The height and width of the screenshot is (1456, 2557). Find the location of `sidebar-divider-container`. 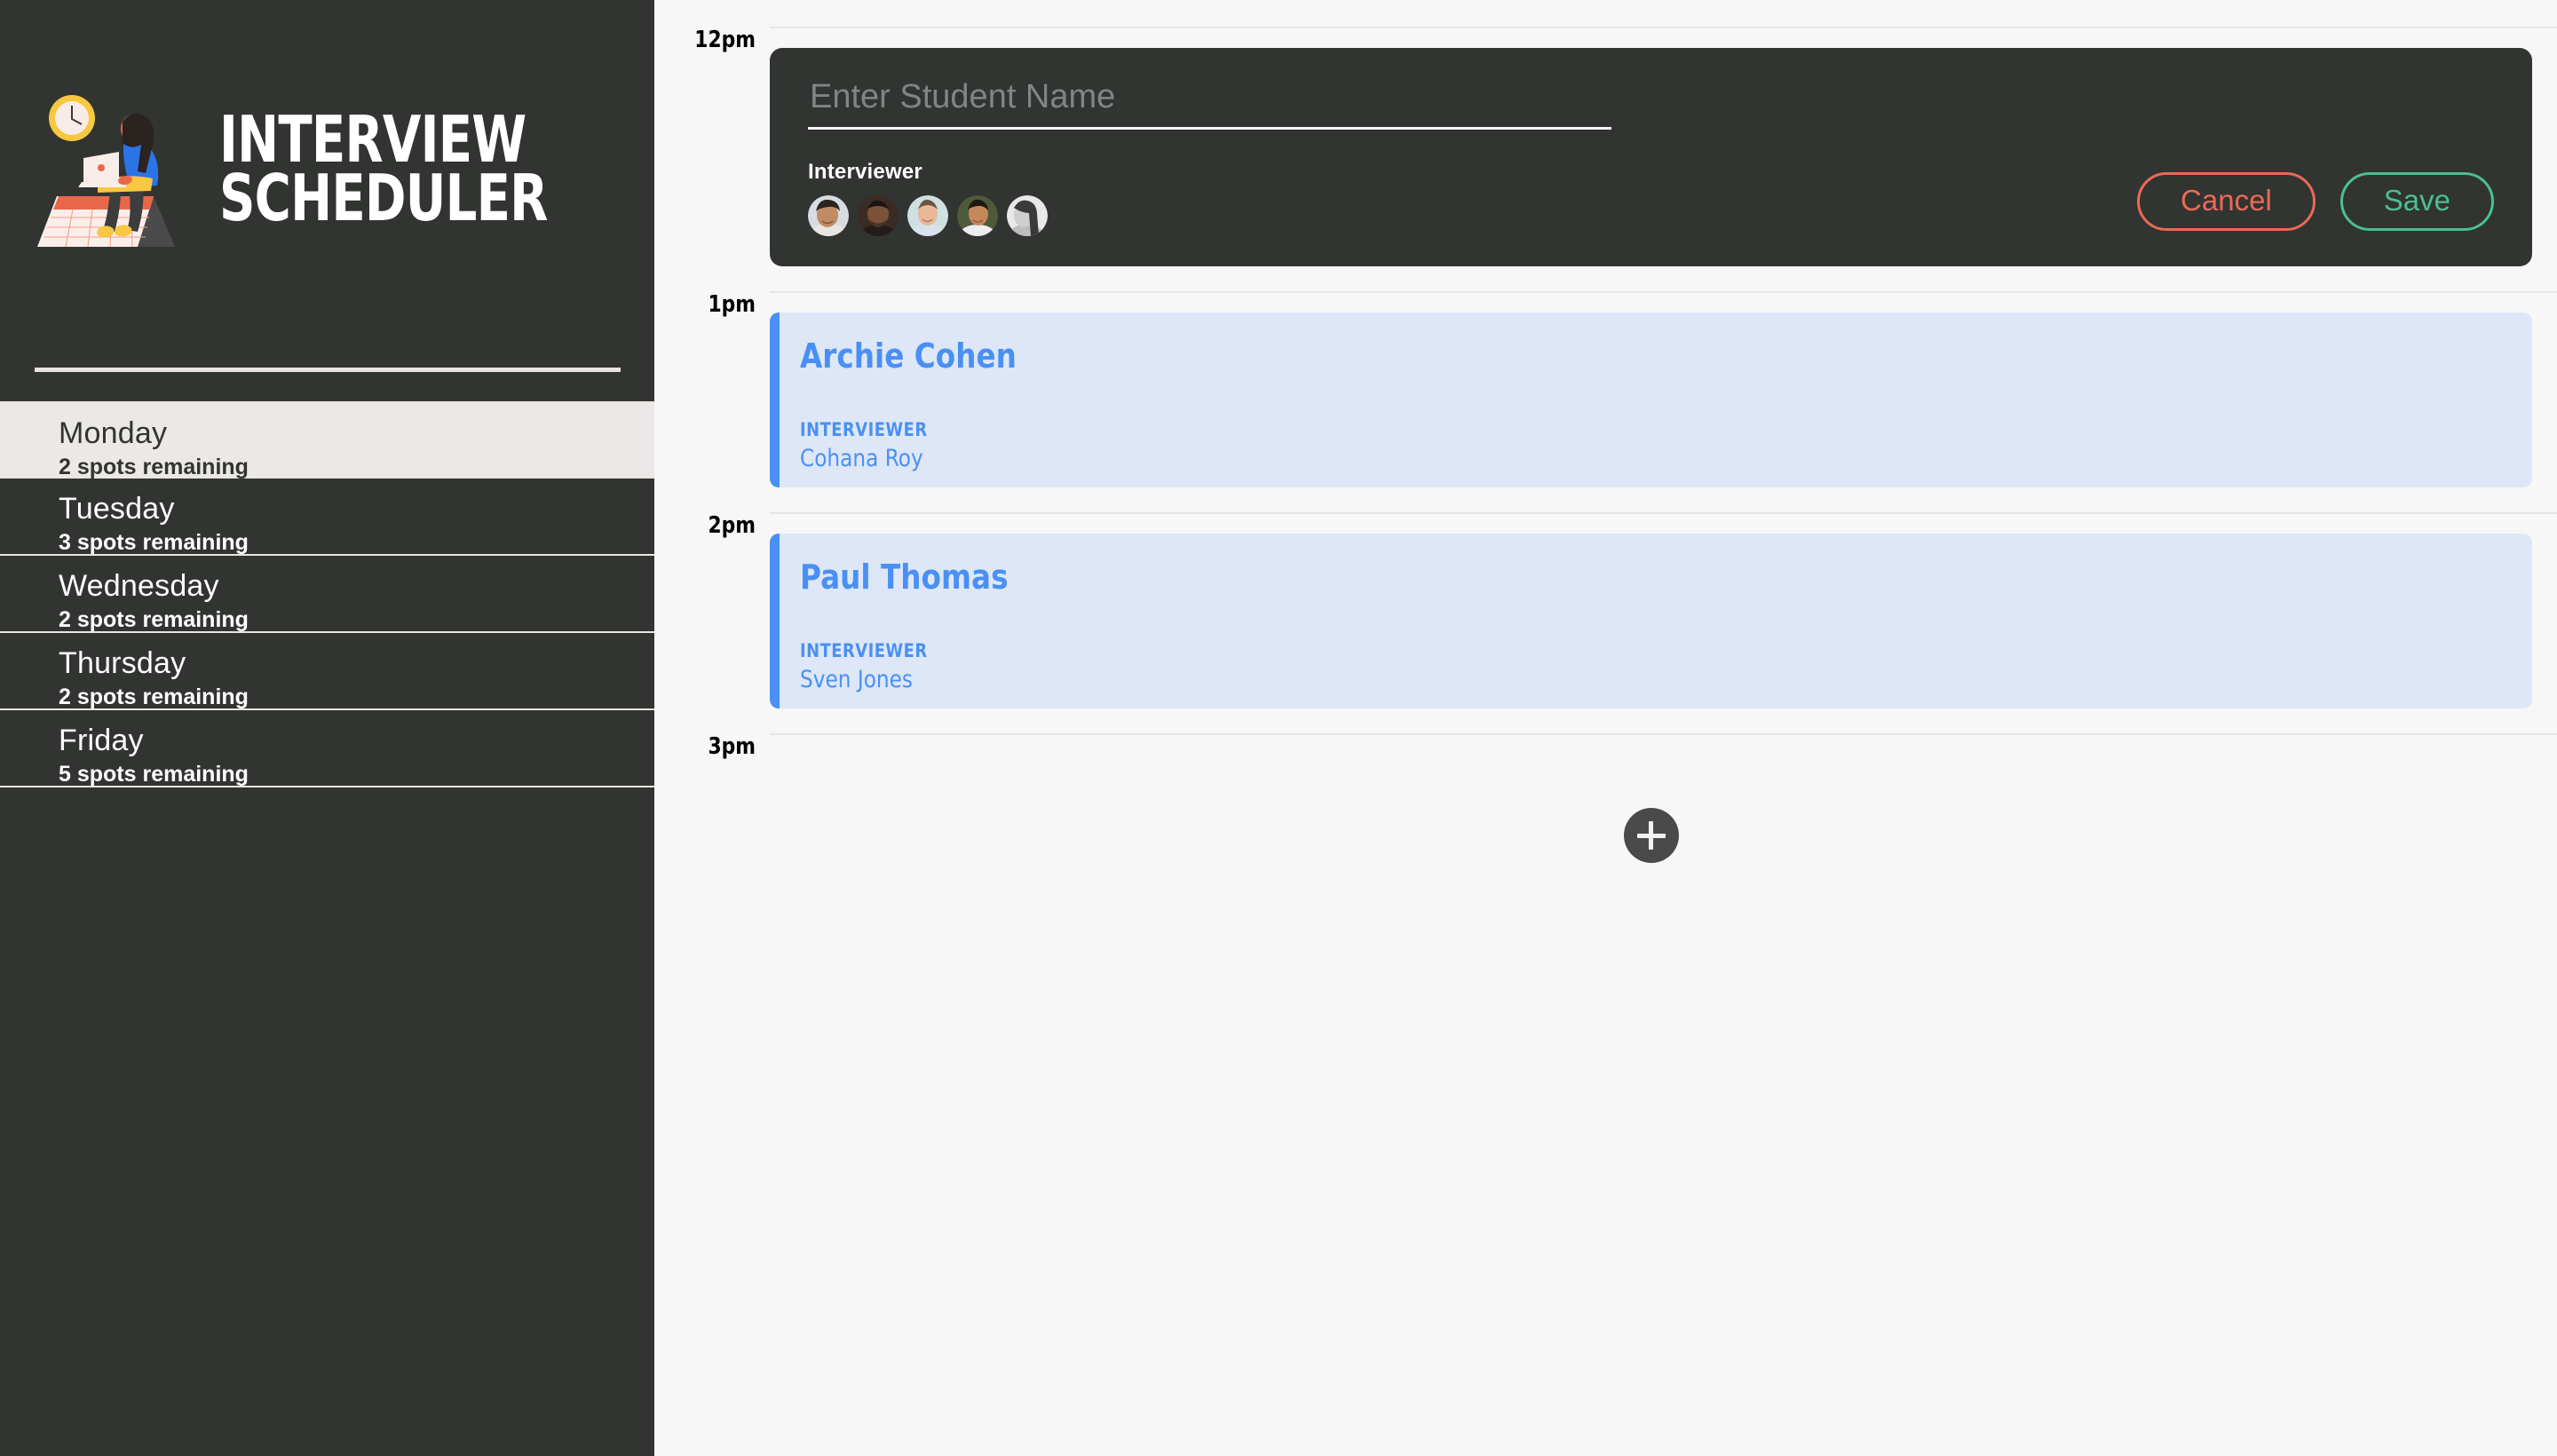

sidebar-divider-container is located at coordinates (327, 369).